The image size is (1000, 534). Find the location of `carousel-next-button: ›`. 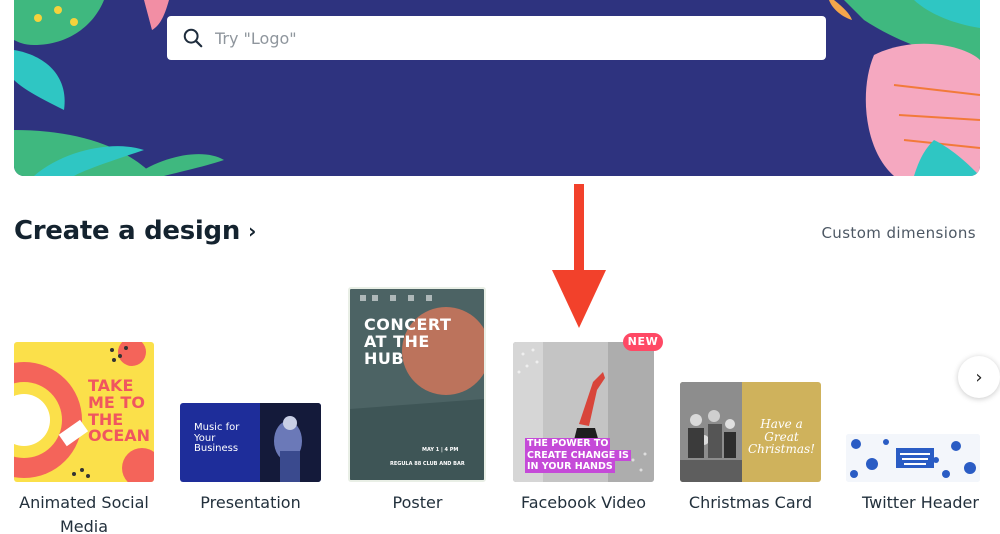

carousel-next-button: › is located at coordinates (979, 377).